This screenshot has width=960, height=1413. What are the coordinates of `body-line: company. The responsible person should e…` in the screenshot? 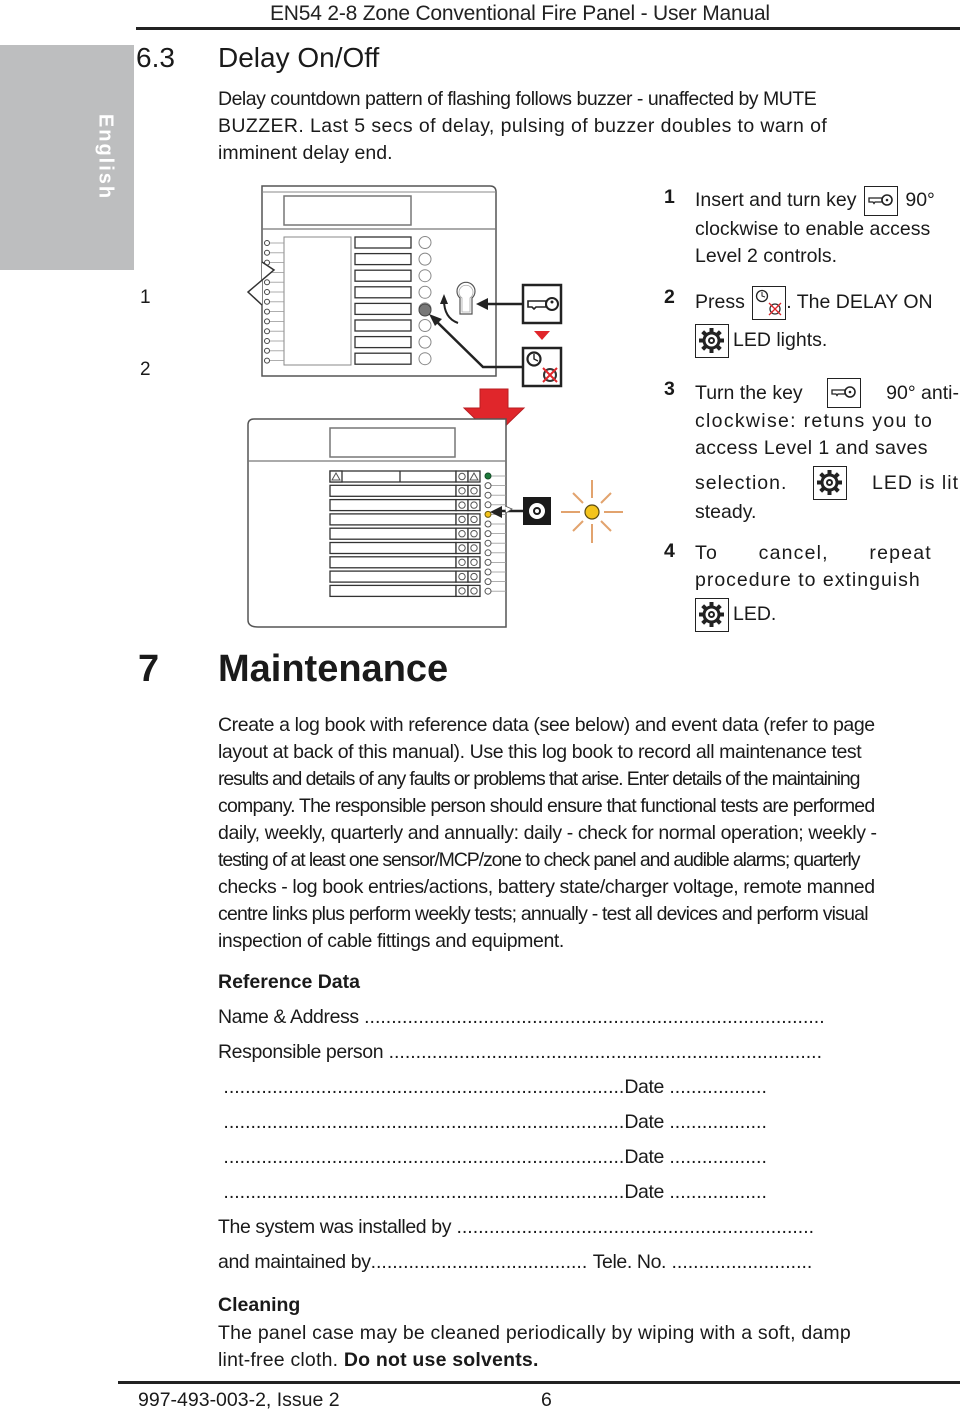 It's located at (546, 806).